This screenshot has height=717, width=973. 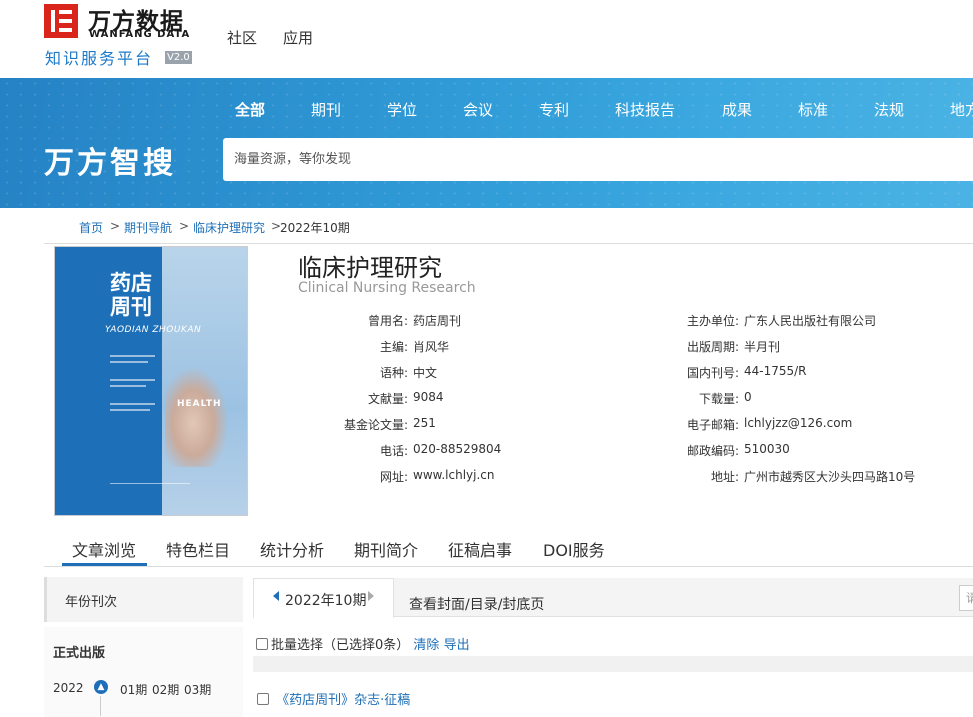 I want to click on official-publication-label: 正式出版, so click(x=79, y=653).